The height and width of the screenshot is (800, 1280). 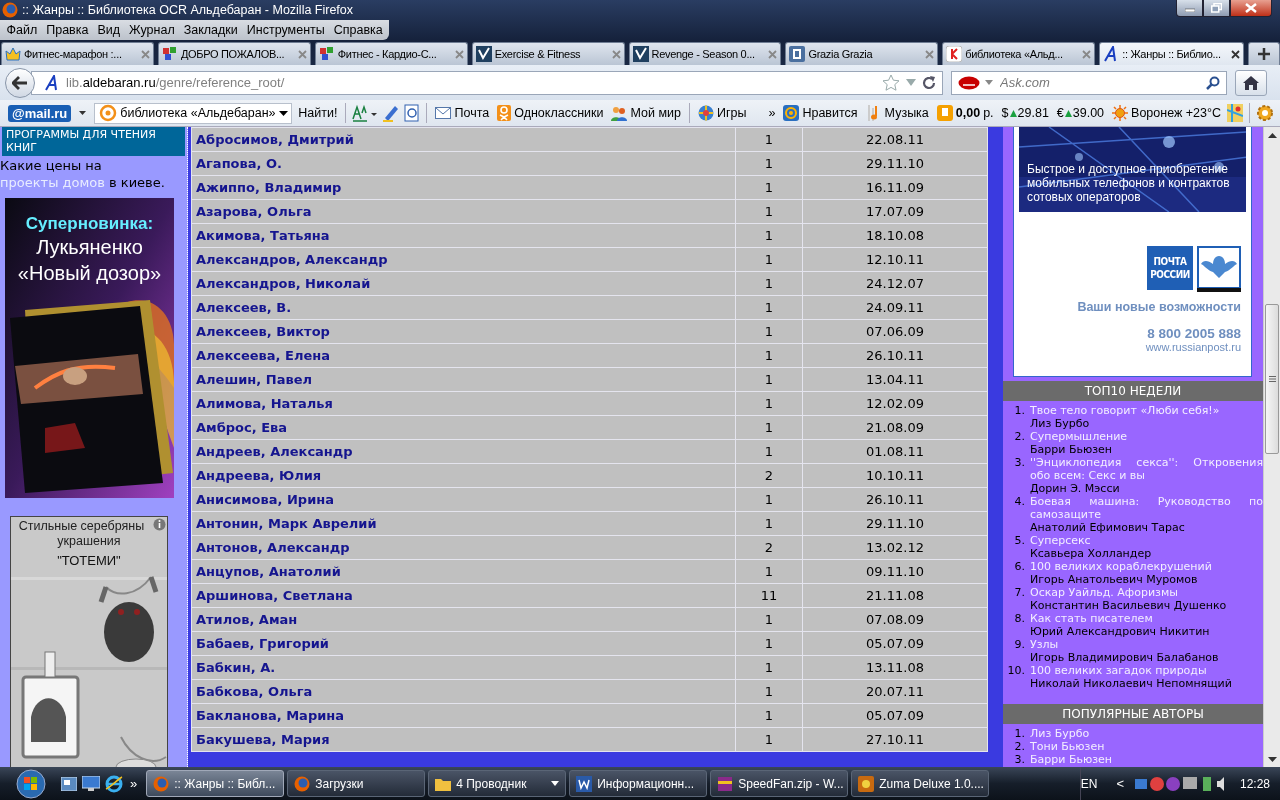 I want to click on browser-tab: Exercise & Fitness, so click(x=548, y=53).